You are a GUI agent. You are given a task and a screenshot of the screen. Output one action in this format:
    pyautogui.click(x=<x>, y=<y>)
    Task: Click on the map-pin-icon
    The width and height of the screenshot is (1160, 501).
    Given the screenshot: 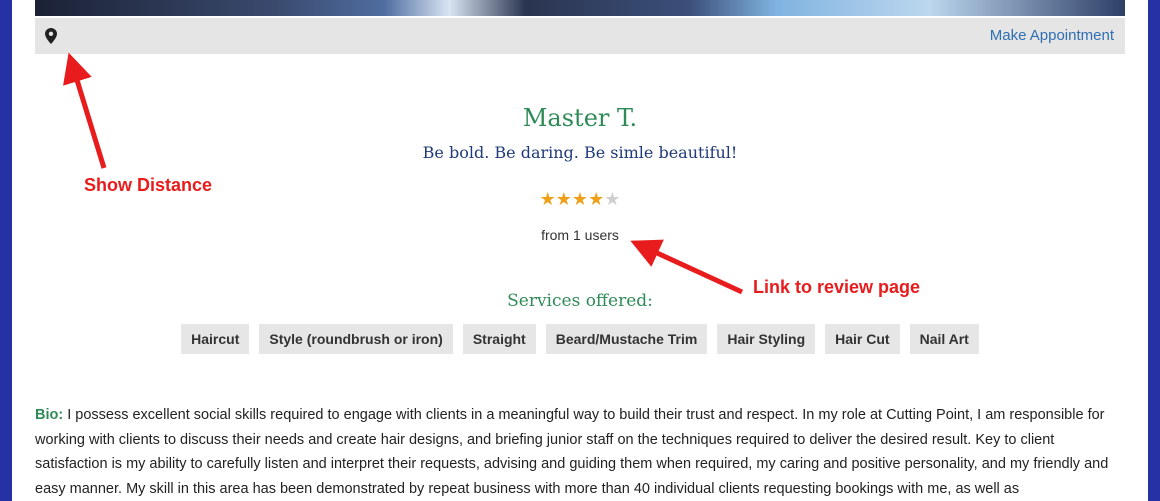 What is the action you would take?
    pyautogui.click(x=51, y=36)
    